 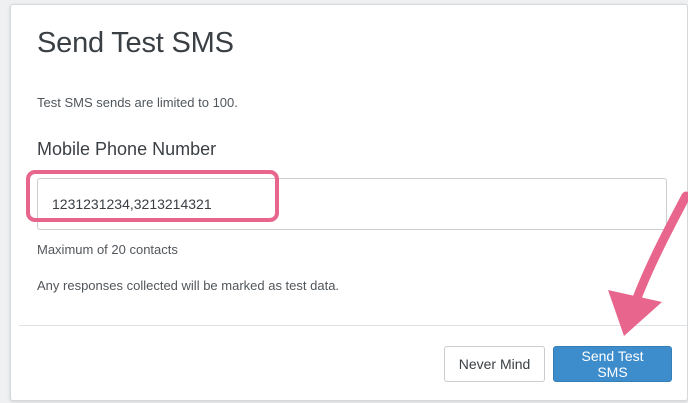 I want to click on dialog-title: Send Test SMS, so click(x=135, y=43).